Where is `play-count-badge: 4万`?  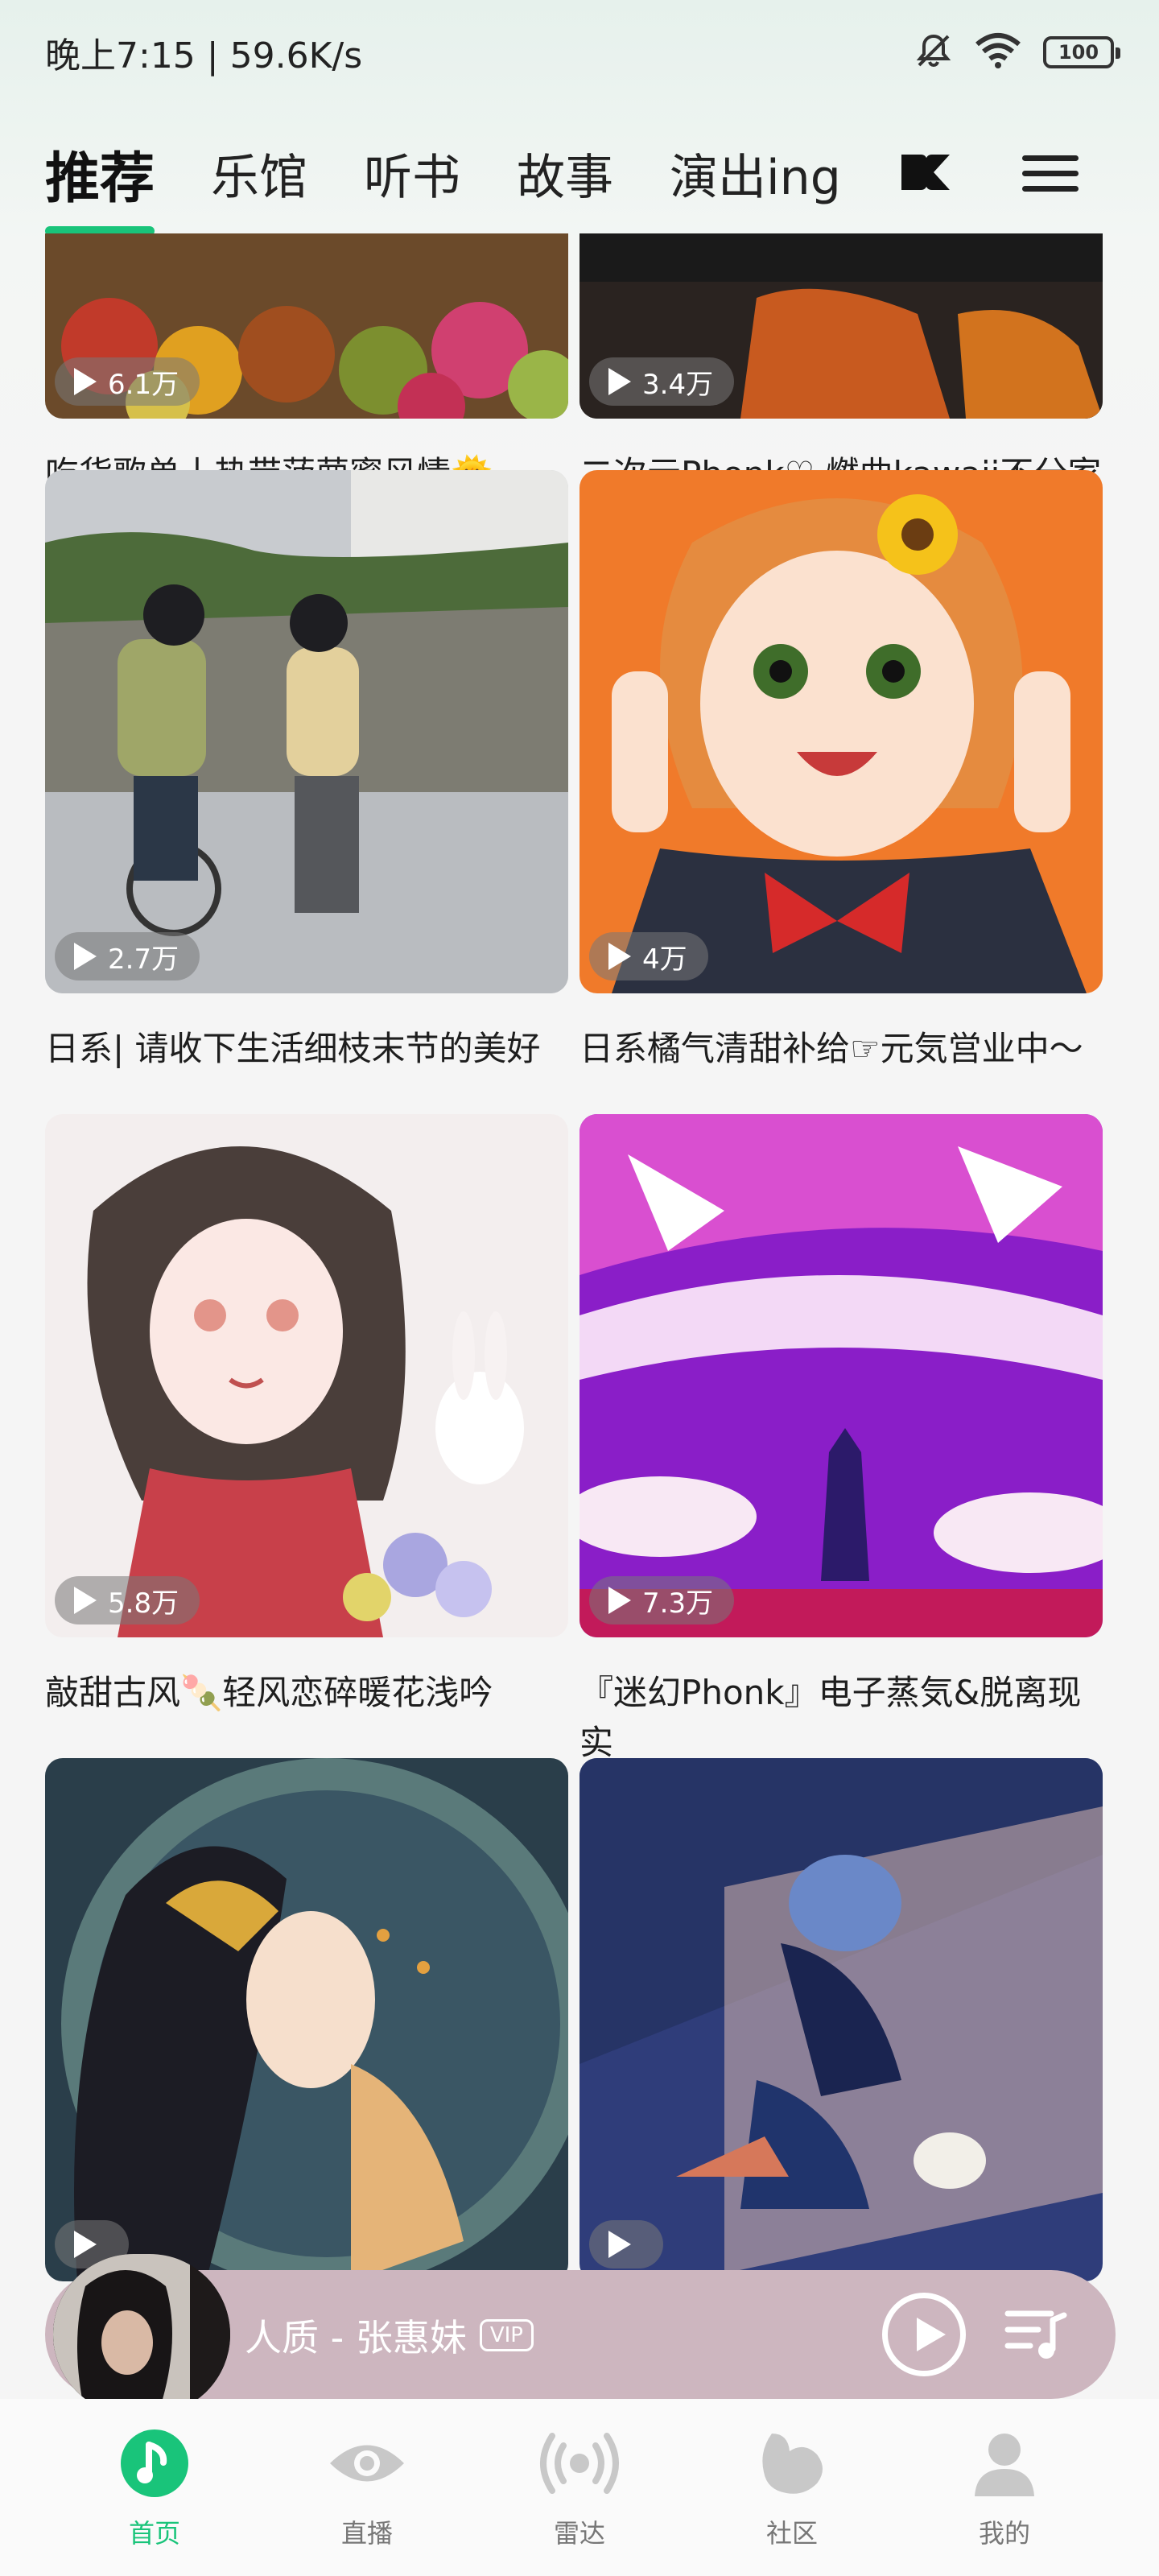 play-count-badge: 4万 is located at coordinates (648, 956).